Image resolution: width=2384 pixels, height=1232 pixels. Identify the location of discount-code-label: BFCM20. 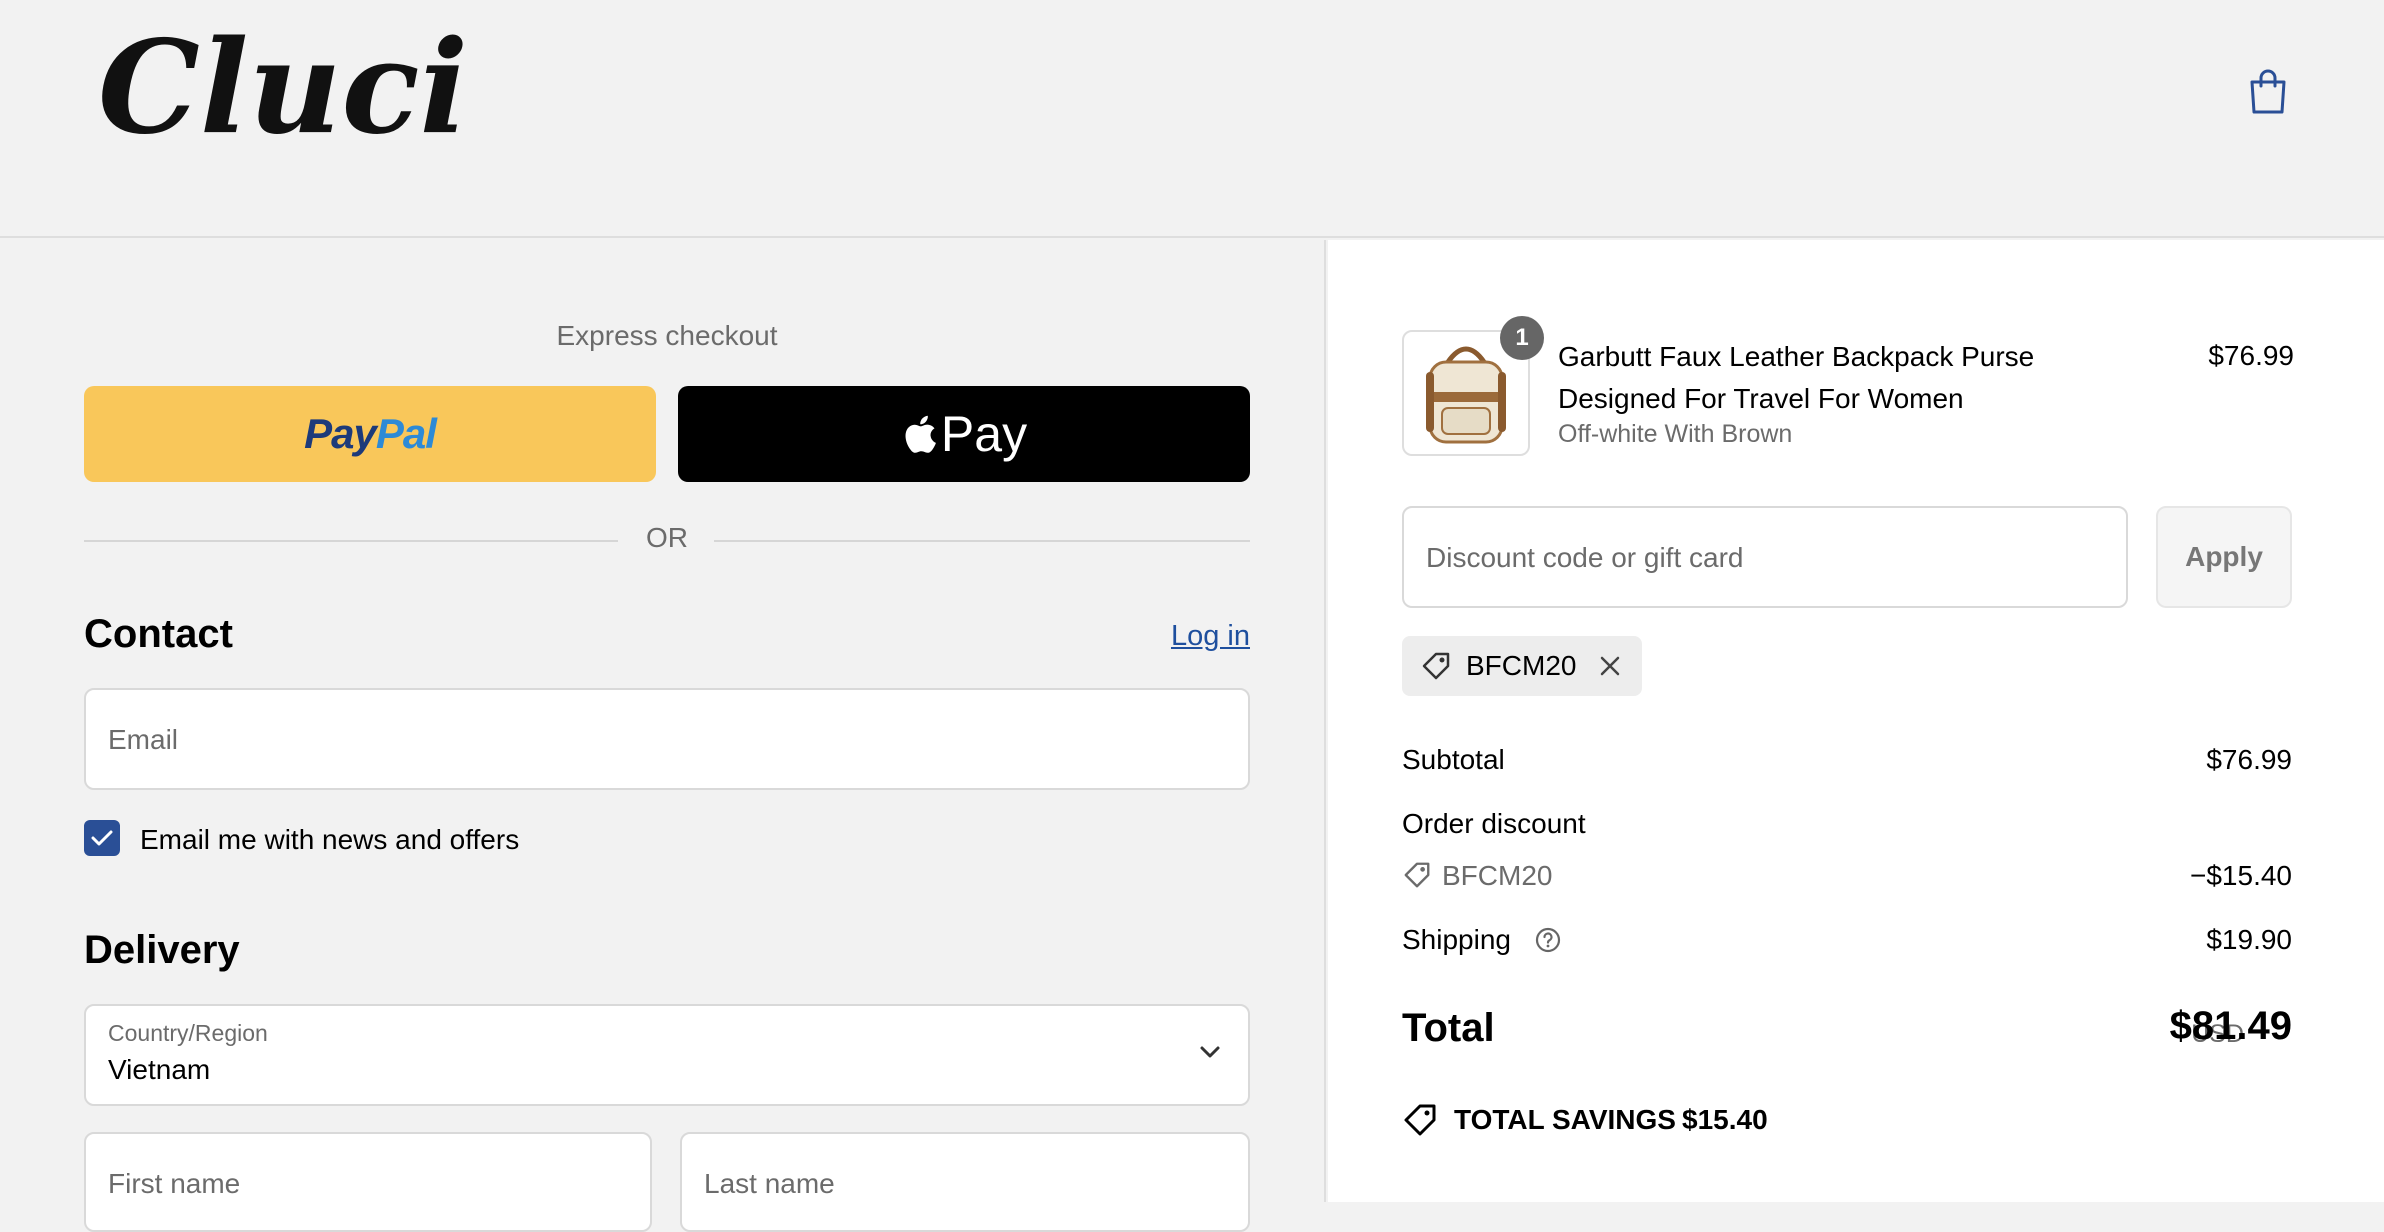
(1497, 875).